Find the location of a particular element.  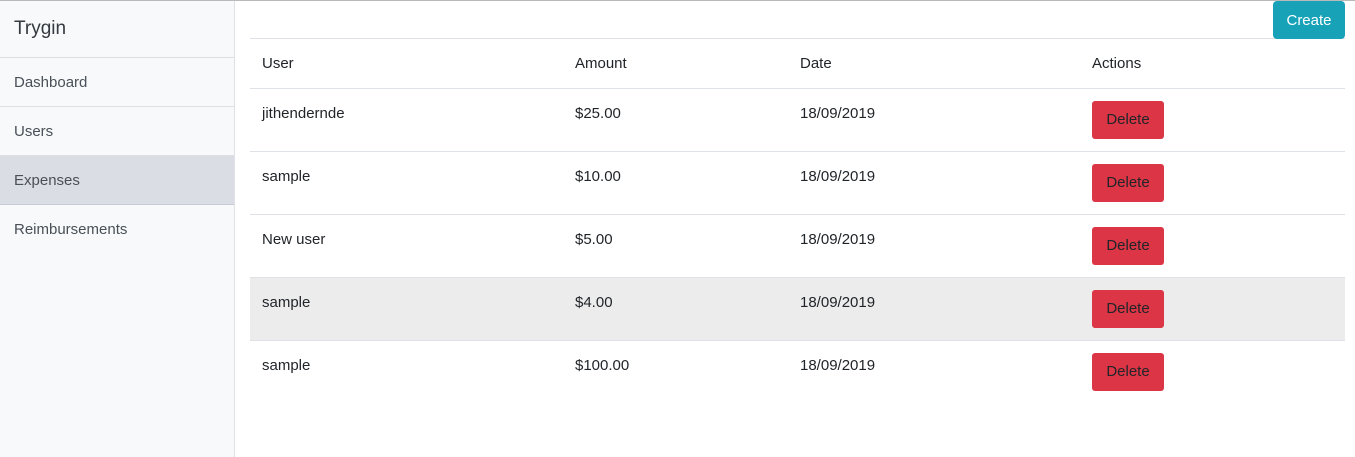

sidebar-item-users: Users is located at coordinates (117, 131).